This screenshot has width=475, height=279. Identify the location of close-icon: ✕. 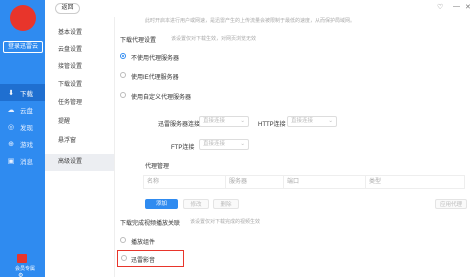
(468, 7).